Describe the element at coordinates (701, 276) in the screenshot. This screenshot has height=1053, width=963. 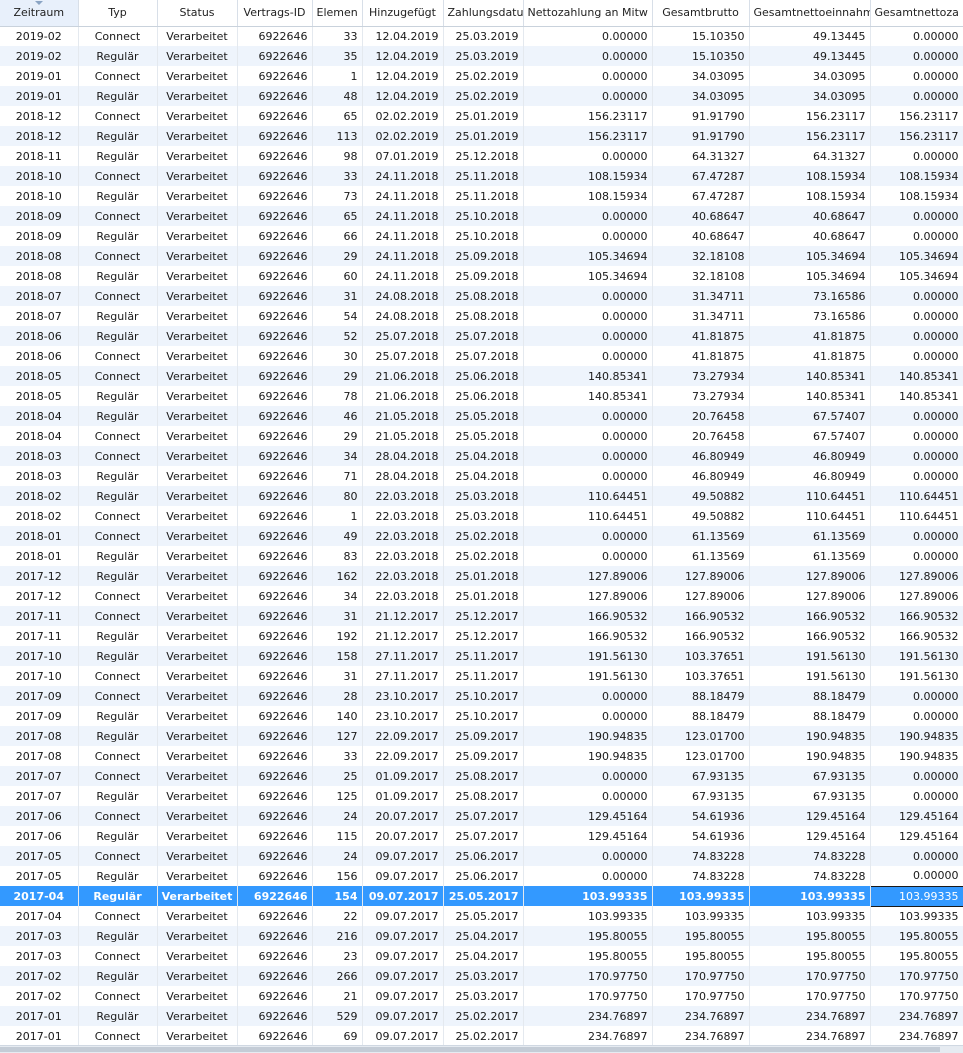
I see `cell-gesamtbrutto: 32.18108` at that location.